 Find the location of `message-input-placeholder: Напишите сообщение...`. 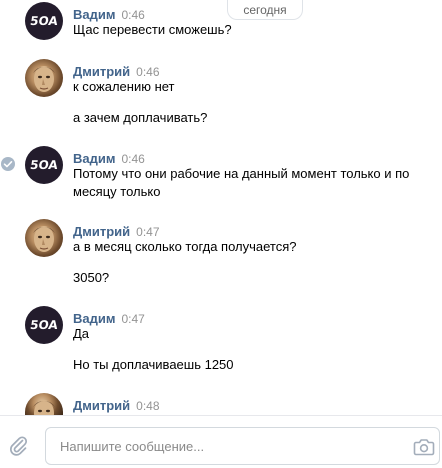

message-input-placeholder: Напишите сообщение... is located at coordinates (132, 447).